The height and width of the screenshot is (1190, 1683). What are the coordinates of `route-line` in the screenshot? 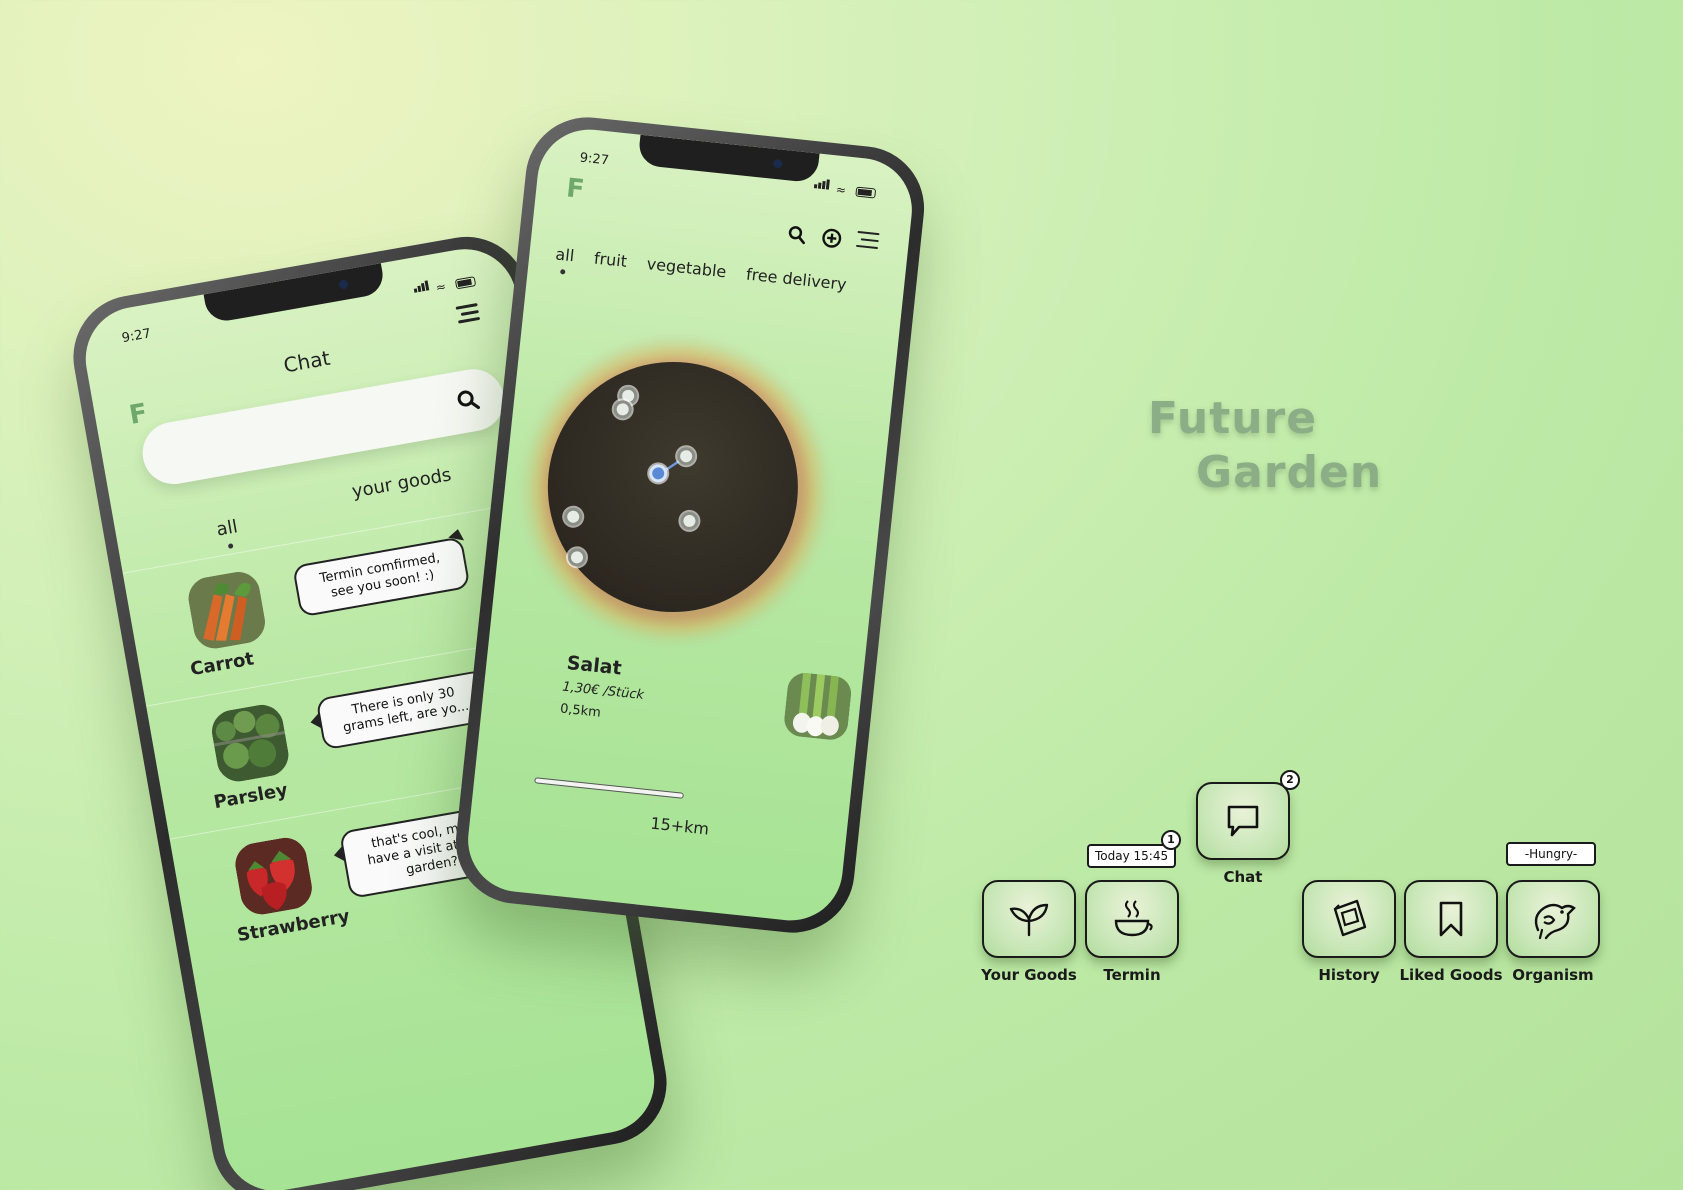 It's located at (672, 466).